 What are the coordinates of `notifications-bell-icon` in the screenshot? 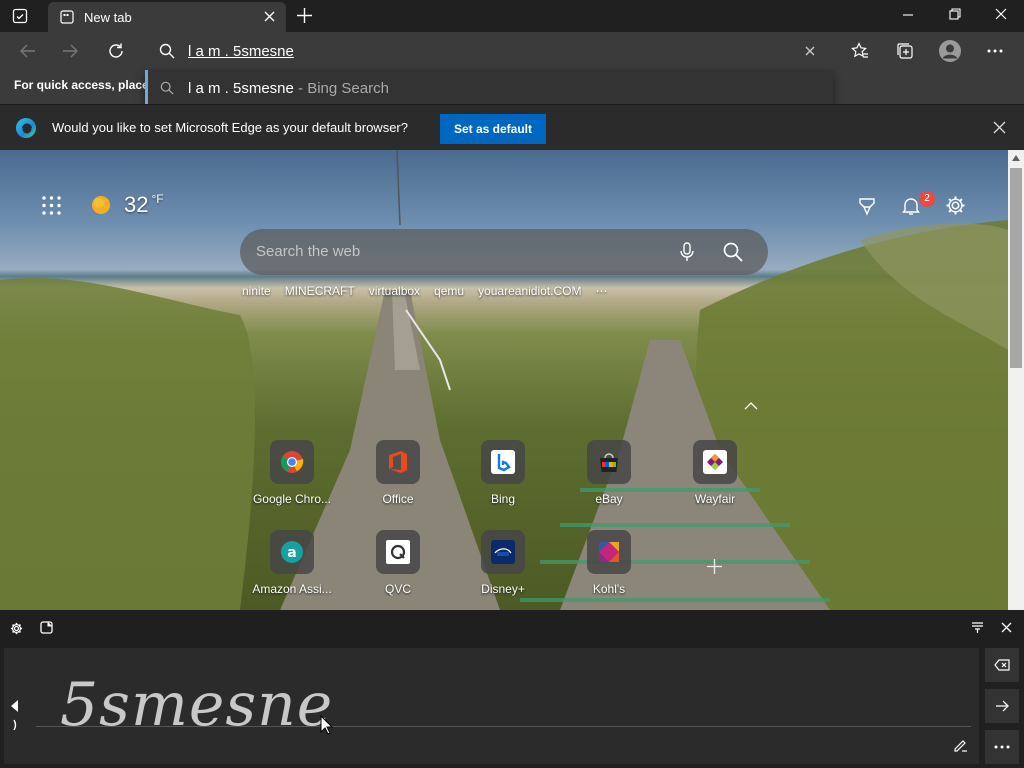 It's located at (911, 206).